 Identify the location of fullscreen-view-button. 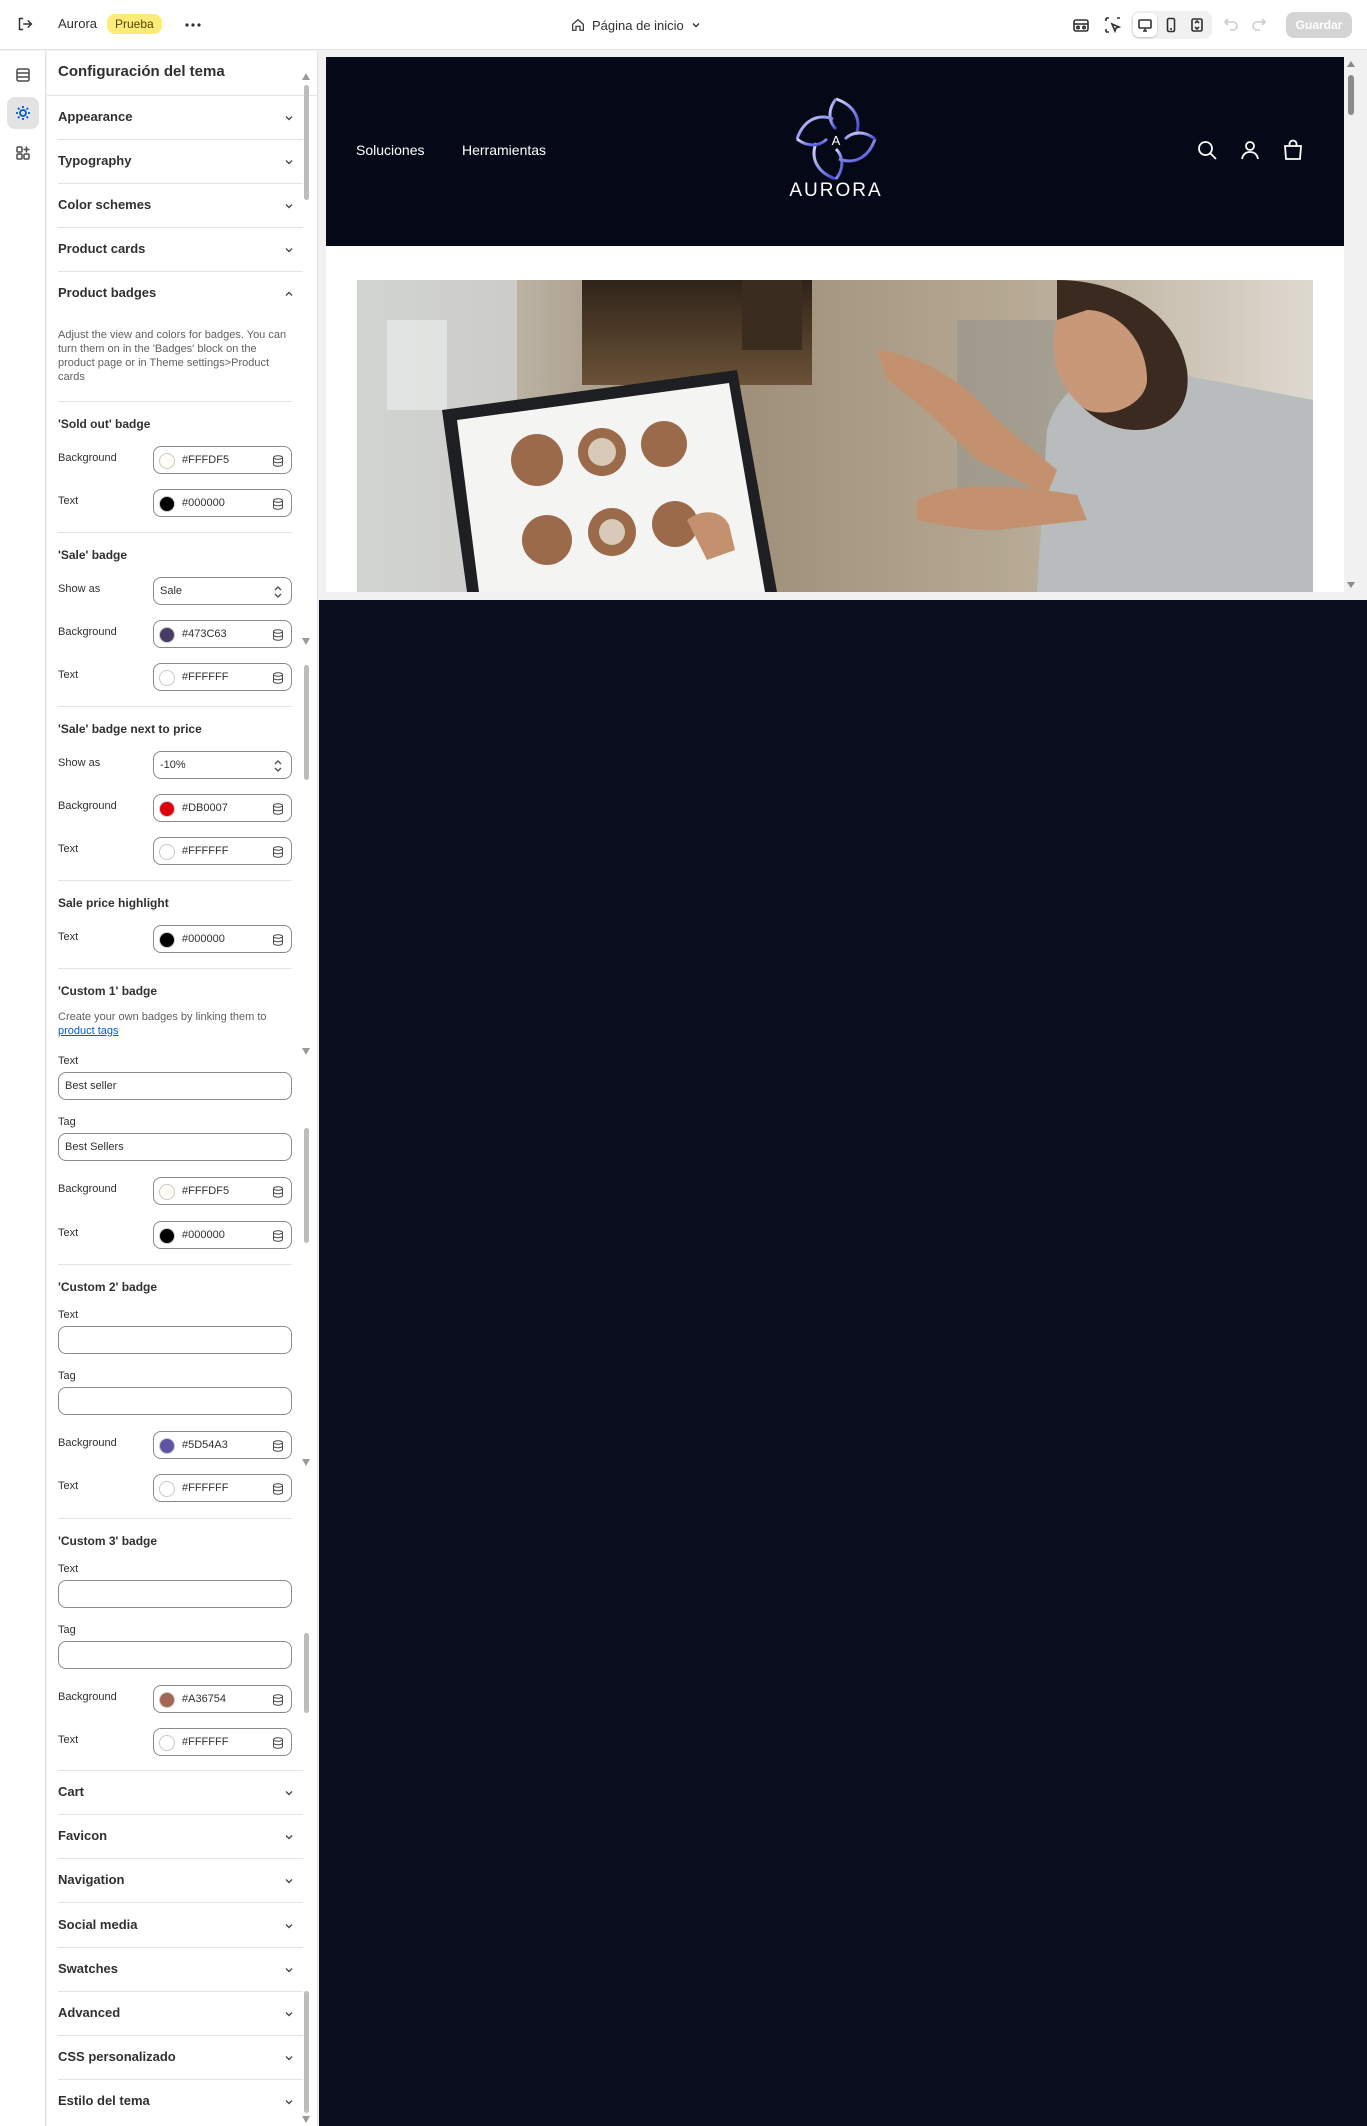
(1197, 25).